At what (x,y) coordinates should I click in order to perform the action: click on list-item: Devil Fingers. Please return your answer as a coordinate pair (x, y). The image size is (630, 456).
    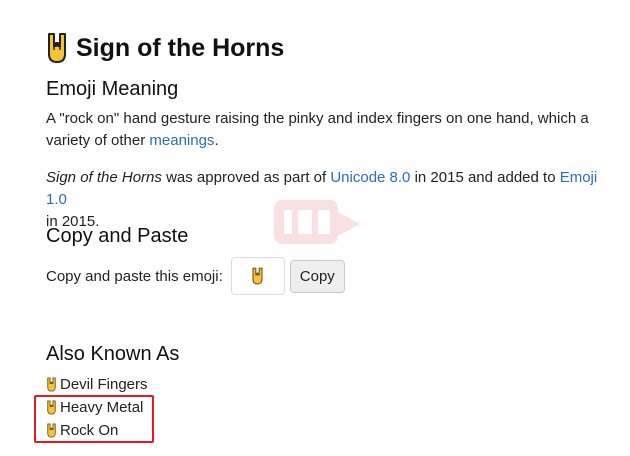
    Looking at the image, I should click on (97, 384).